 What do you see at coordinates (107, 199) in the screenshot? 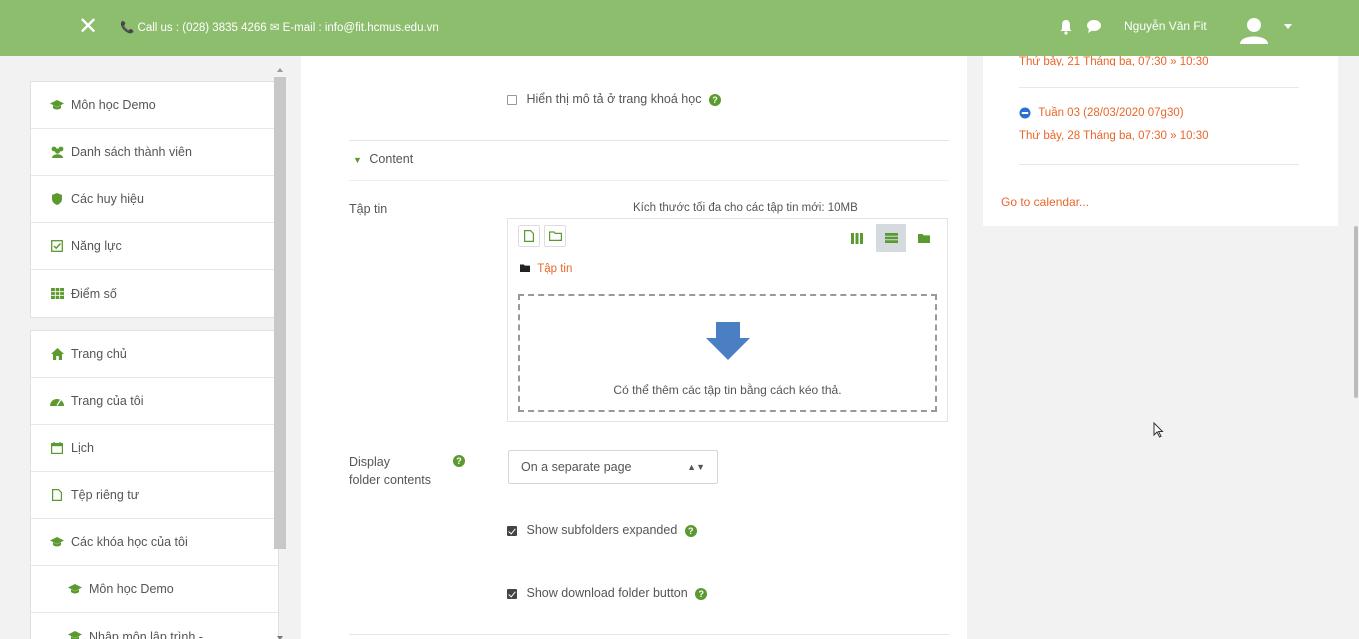
I see `sidebar-item-label: Các huy hiệu` at bounding box center [107, 199].